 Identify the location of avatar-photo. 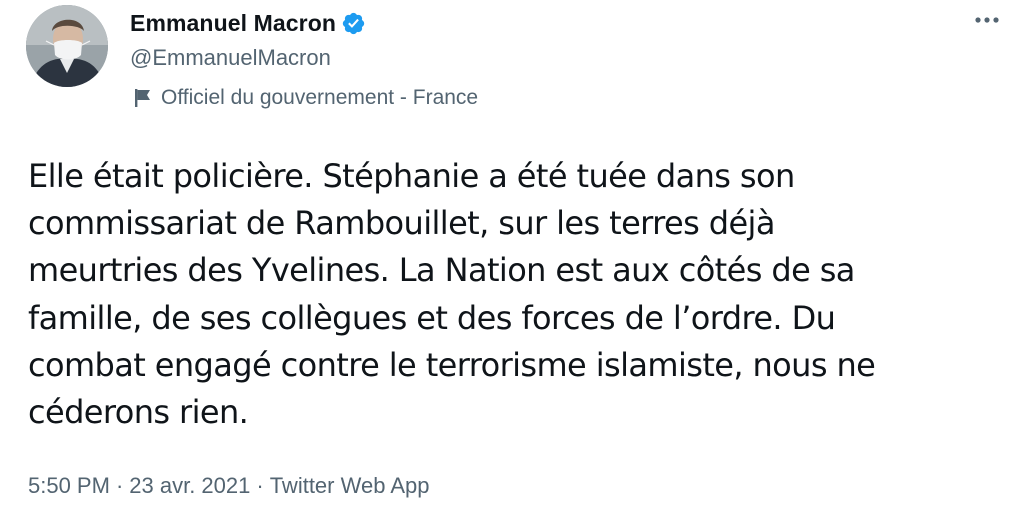
(67, 46).